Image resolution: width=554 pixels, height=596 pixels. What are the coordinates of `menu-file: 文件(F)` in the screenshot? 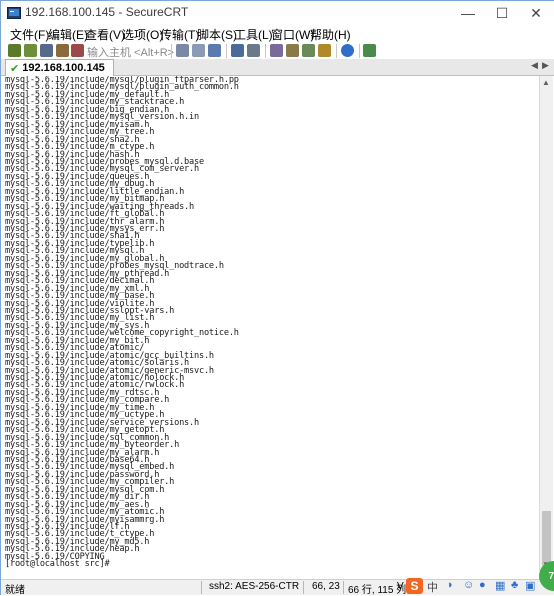 It's located at (29, 34).